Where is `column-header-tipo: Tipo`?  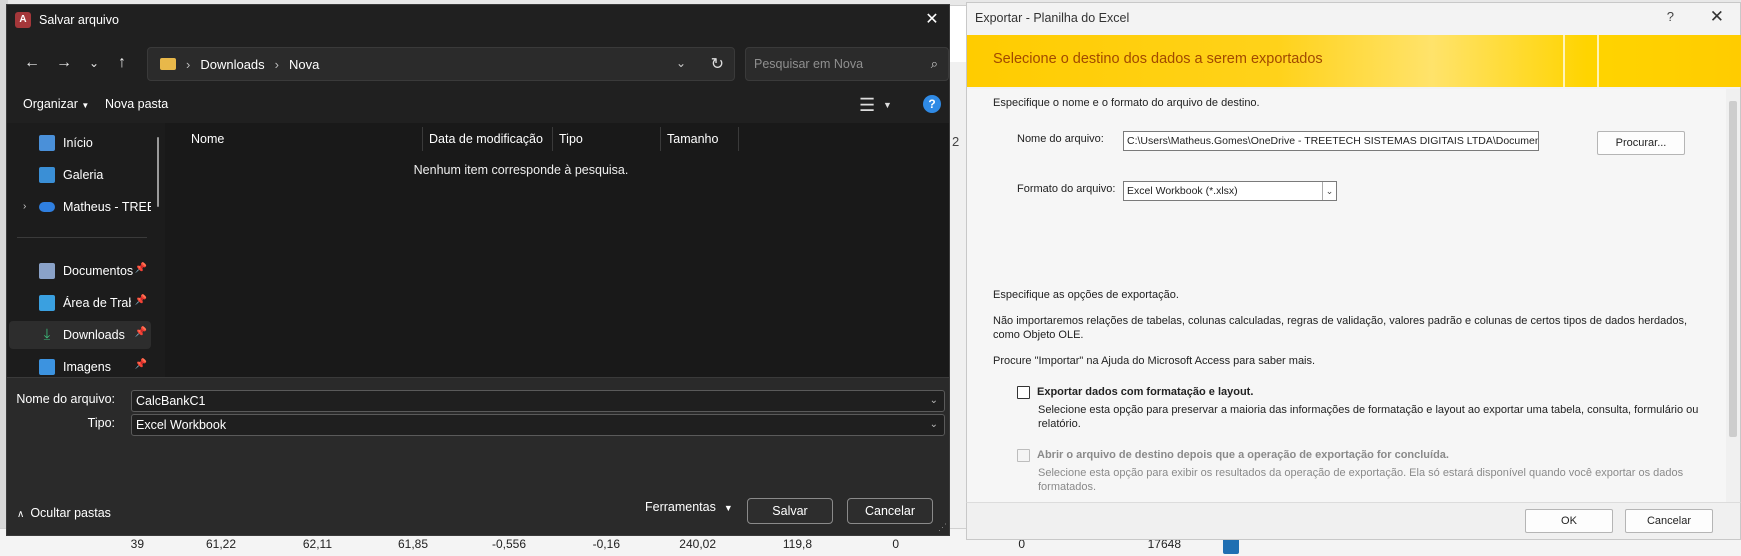
column-header-tipo: Tipo is located at coordinates (607, 139).